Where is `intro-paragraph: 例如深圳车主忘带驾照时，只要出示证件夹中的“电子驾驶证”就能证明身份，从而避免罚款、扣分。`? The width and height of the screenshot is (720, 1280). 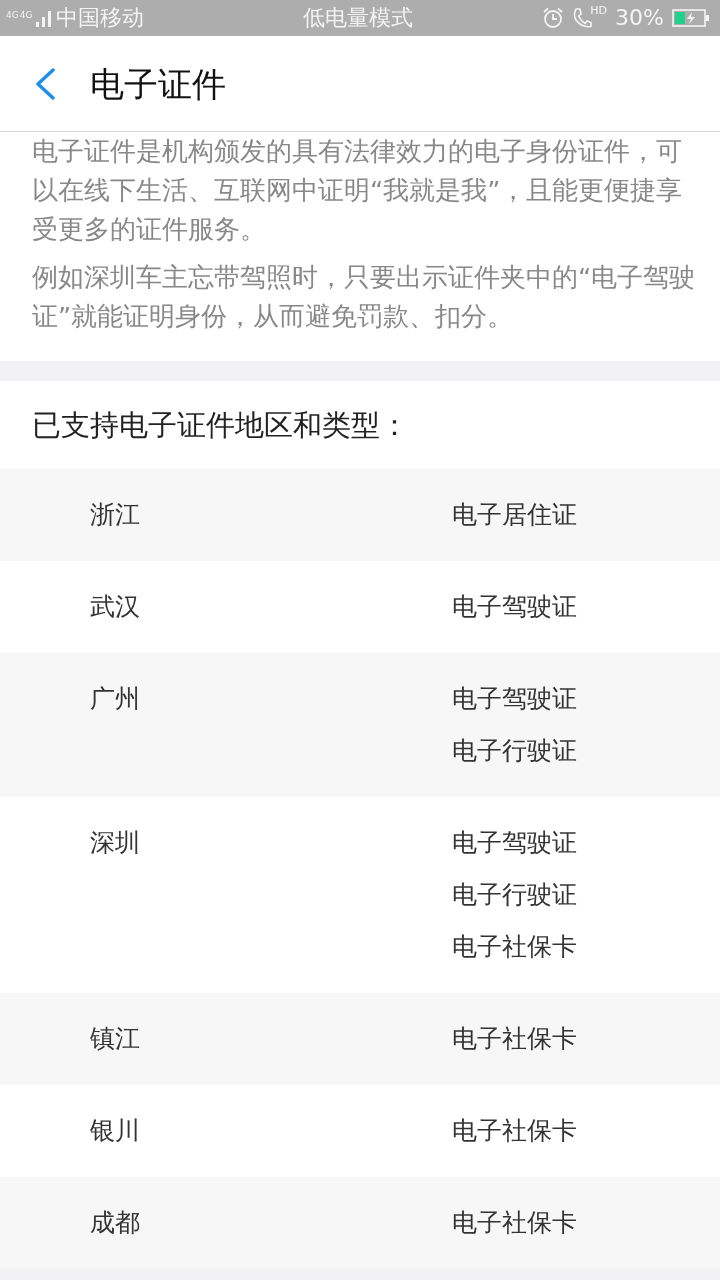 intro-paragraph: 例如深圳车主忘带驾照时，只要出示证件夹中的“电子驾驶证”就能证明身份，从而避免罚款、扣分。 is located at coordinates (364, 297).